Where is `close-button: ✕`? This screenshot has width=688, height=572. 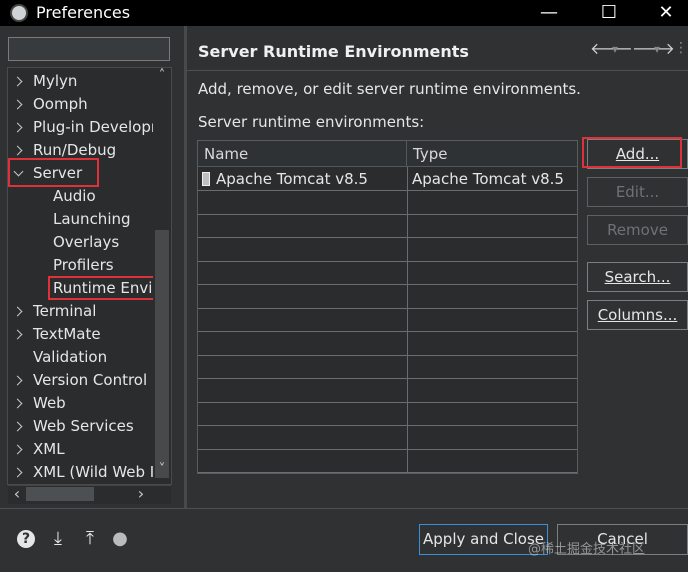 close-button: ✕ is located at coordinates (665, 13).